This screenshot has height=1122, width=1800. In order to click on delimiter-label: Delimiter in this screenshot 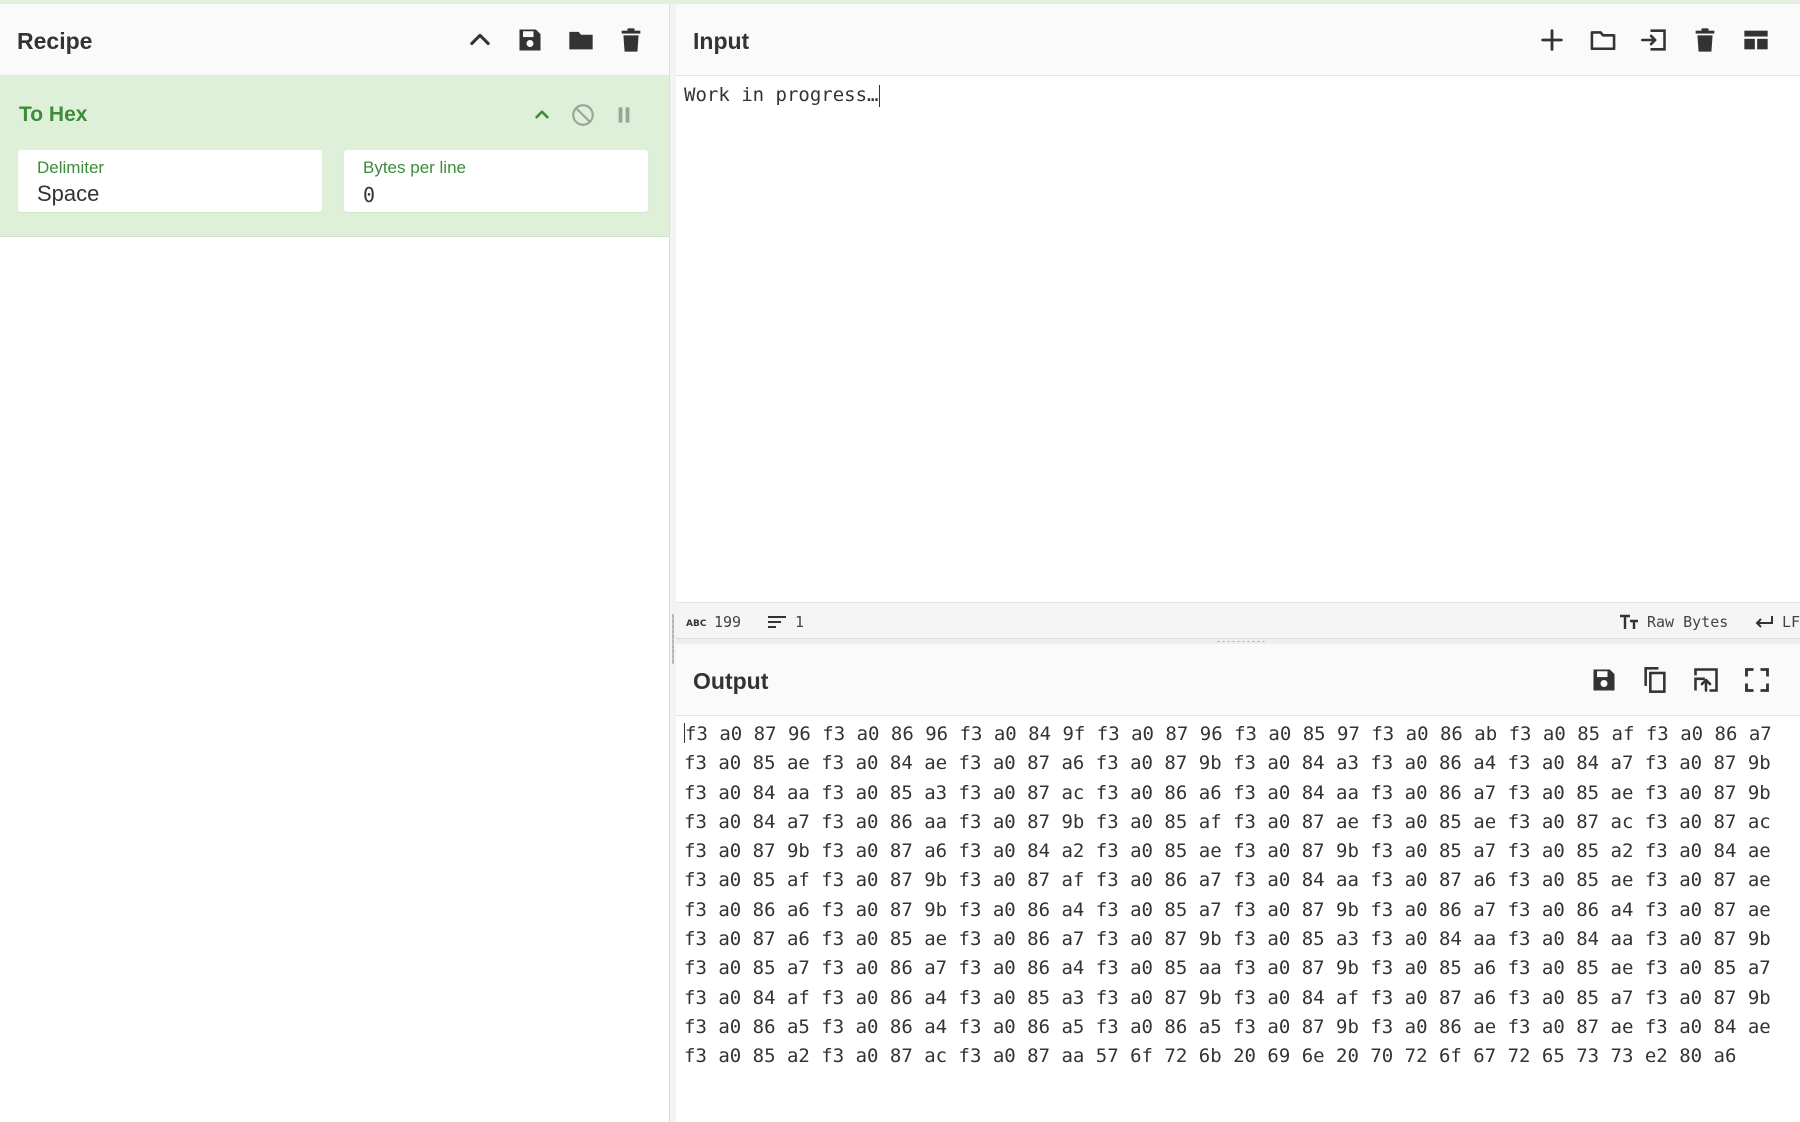, I will do `click(71, 167)`.